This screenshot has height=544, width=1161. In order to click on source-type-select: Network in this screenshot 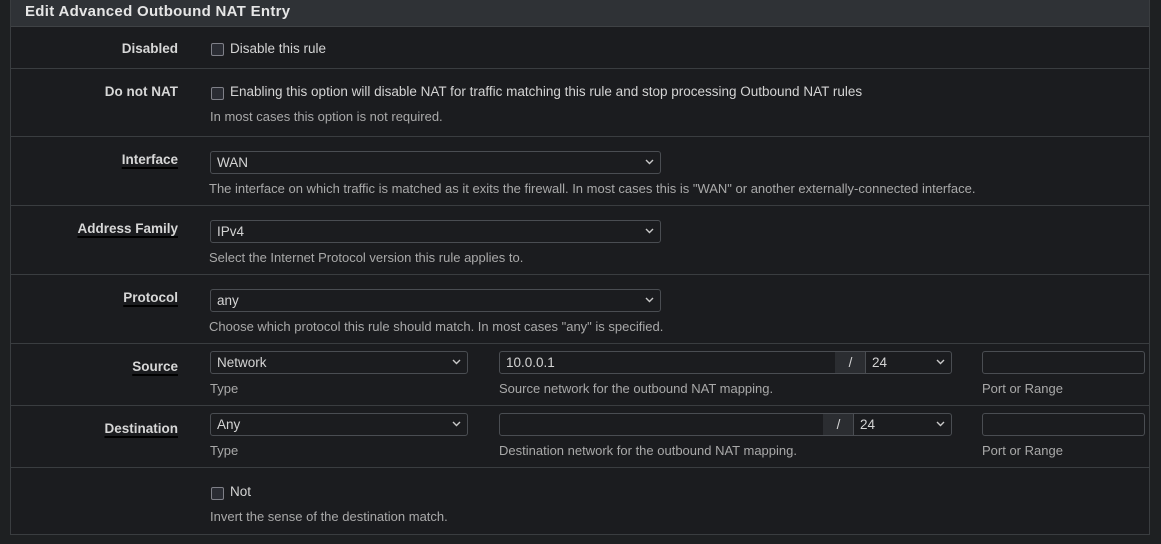, I will do `click(339, 362)`.